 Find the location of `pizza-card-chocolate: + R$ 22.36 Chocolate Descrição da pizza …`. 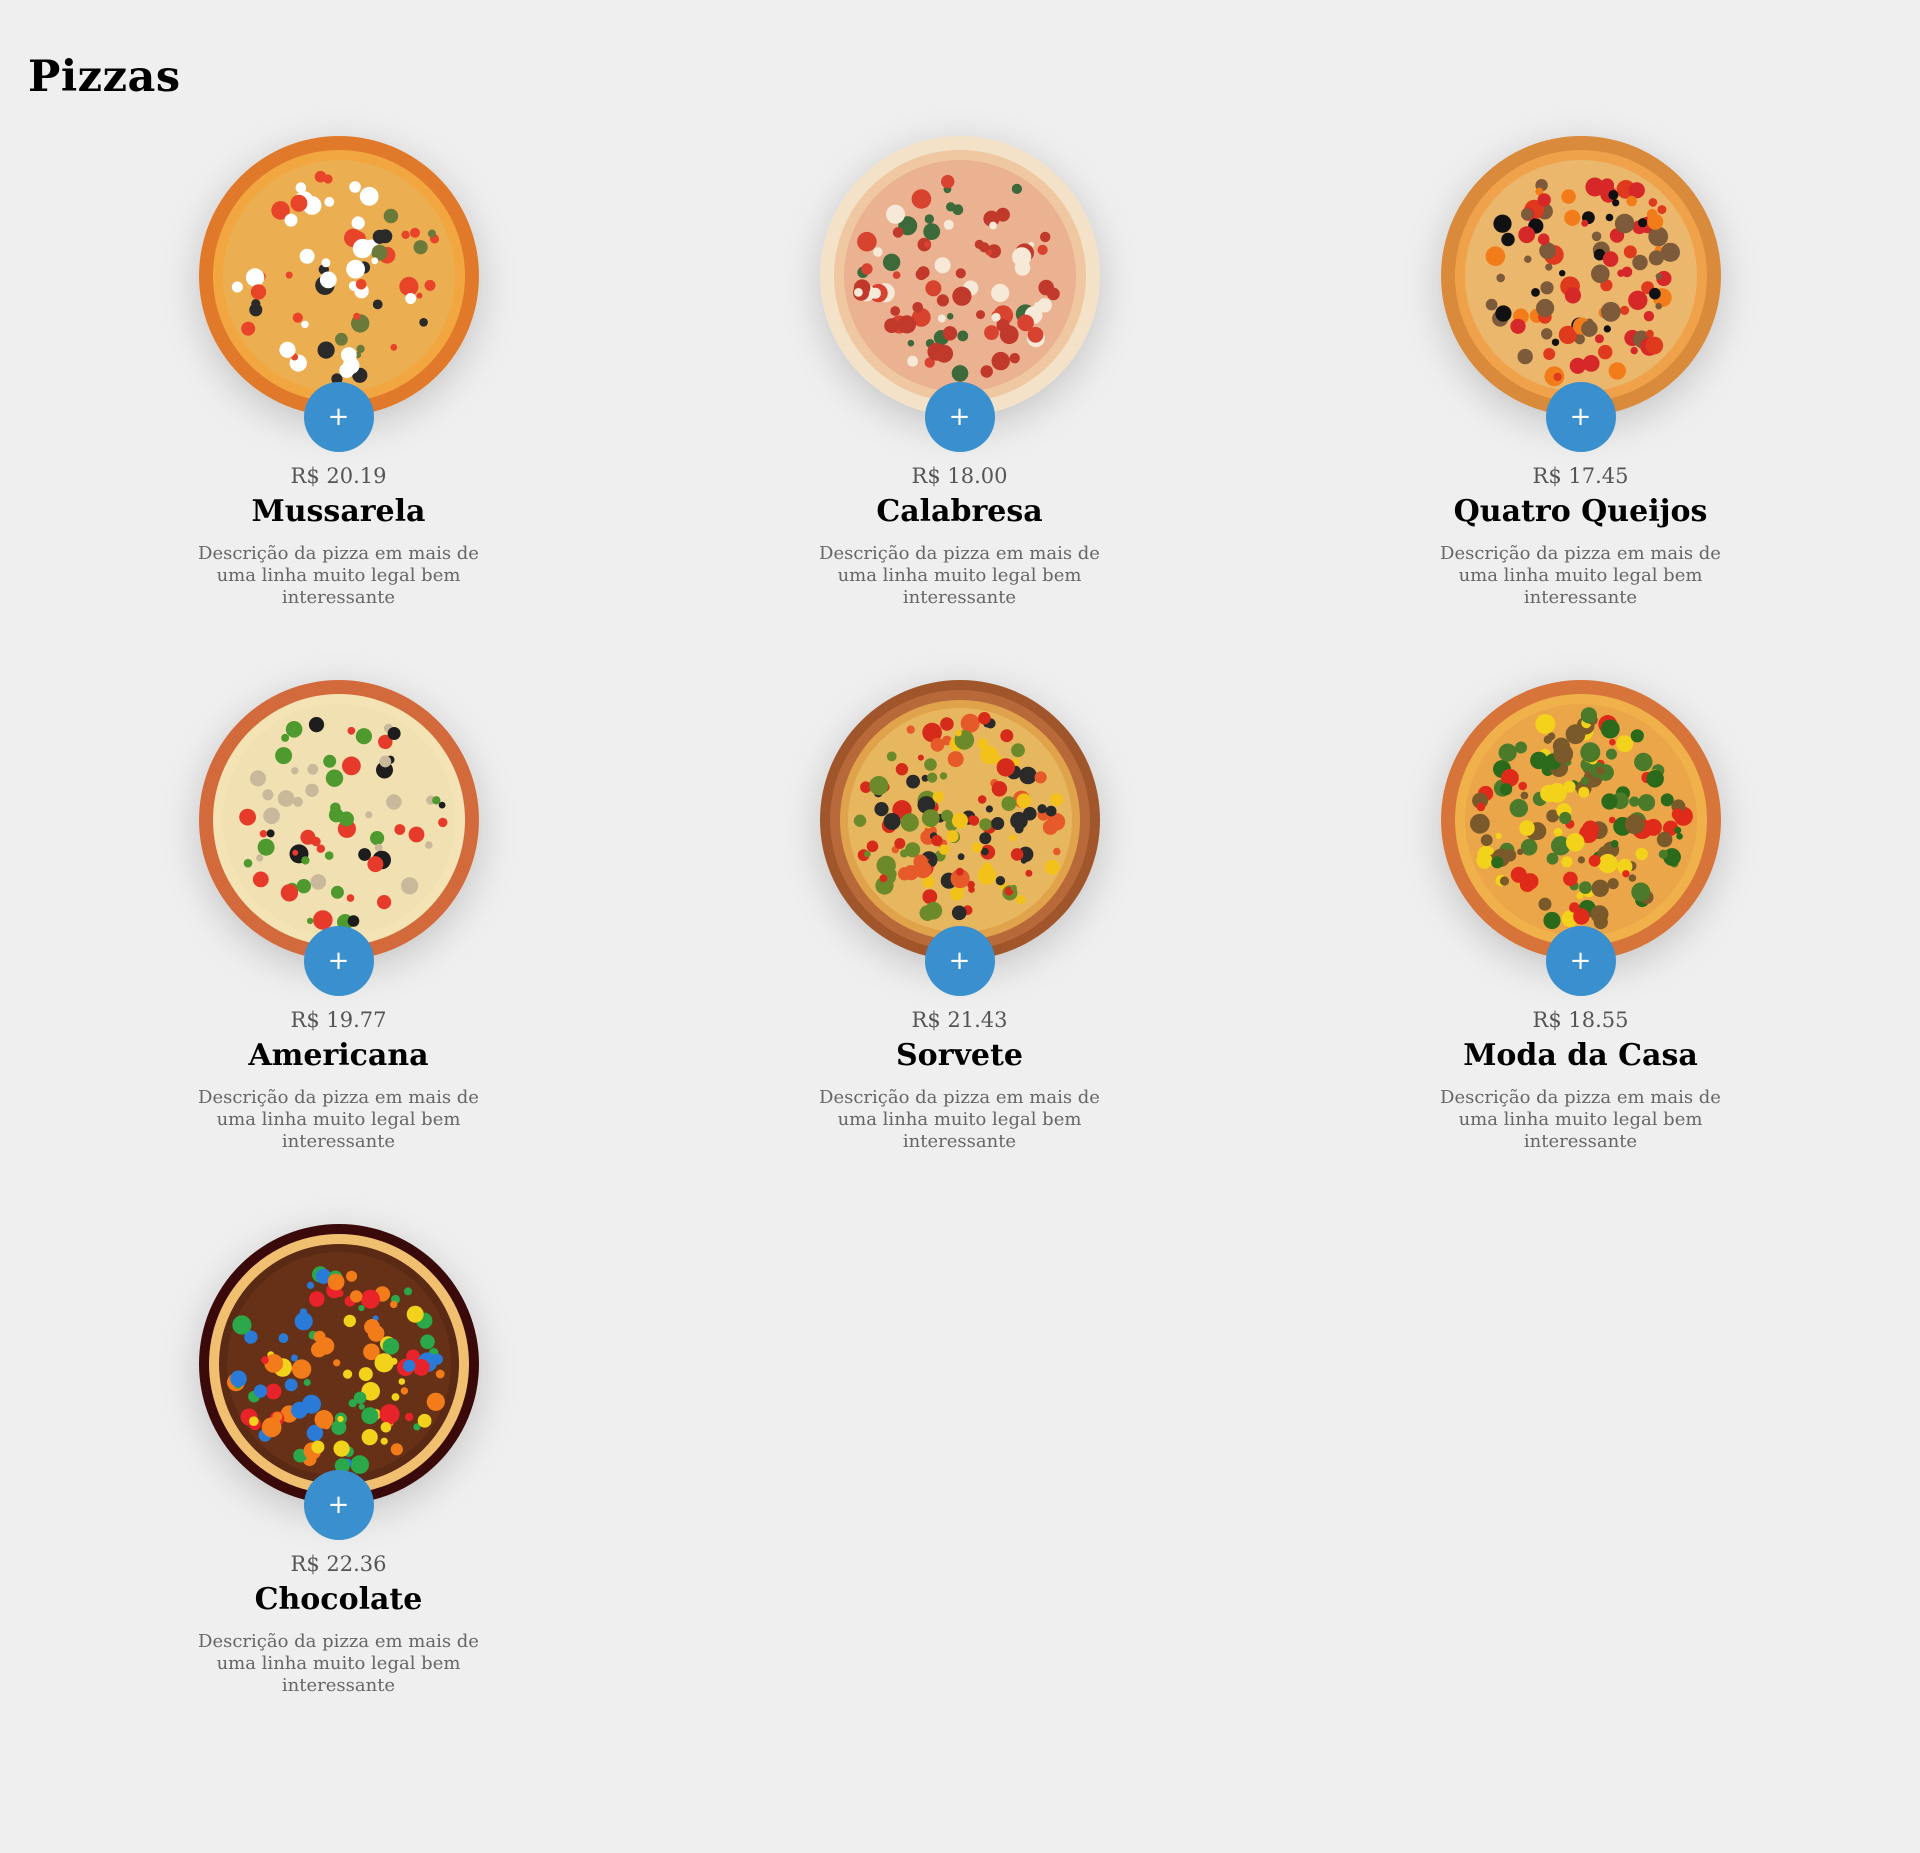

pizza-card-chocolate: + R$ 22.36 Chocolate Descrição da pizza … is located at coordinates (338, 1496).